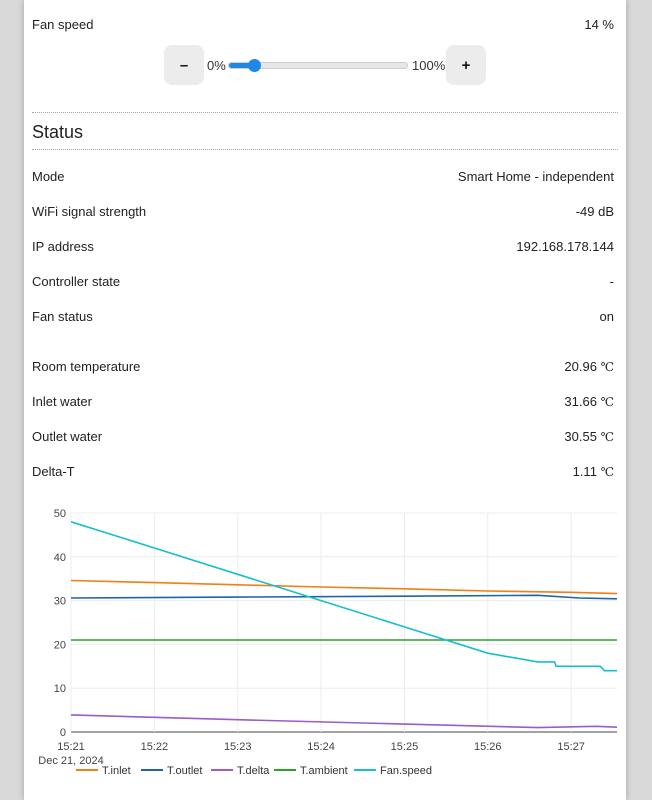 The width and height of the screenshot is (652, 800). What do you see at coordinates (580, 436) in the screenshot?
I see `temp-value: 30.55` at bounding box center [580, 436].